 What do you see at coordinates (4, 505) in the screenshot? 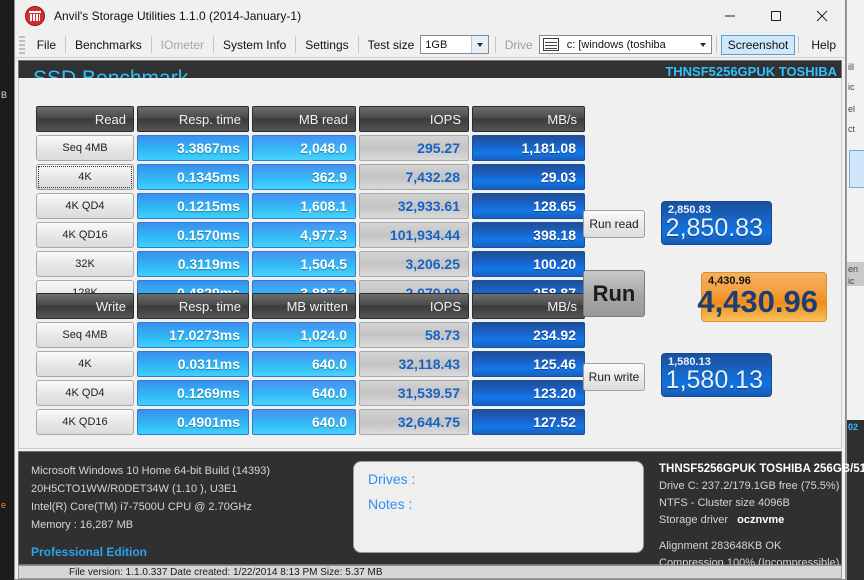
I see `bg-fragment: e` at bounding box center [4, 505].